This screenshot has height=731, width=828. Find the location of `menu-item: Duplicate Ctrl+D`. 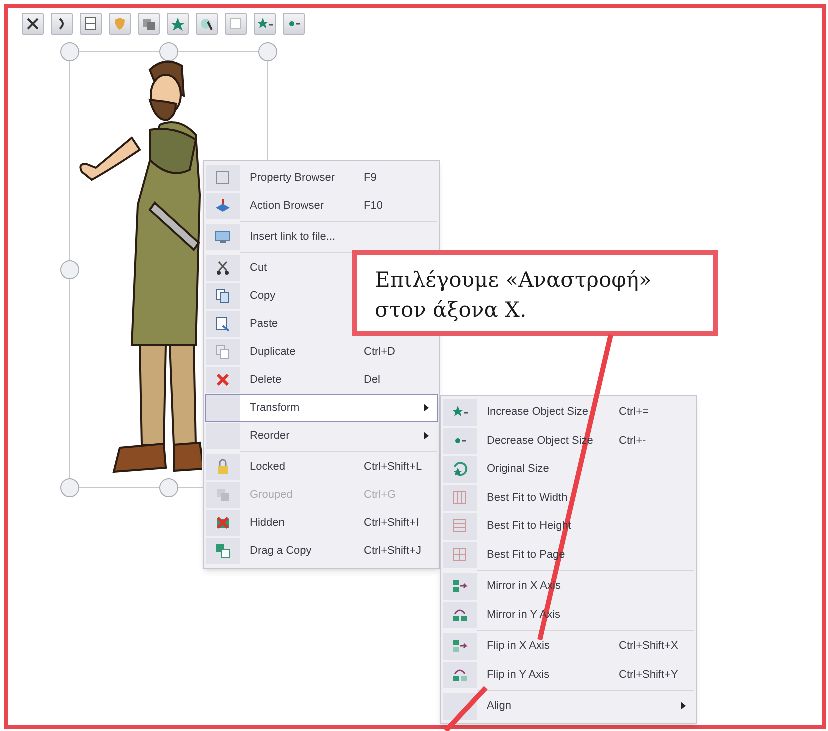

menu-item: Duplicate Ctrl+D is located at coordinates (321, 352).